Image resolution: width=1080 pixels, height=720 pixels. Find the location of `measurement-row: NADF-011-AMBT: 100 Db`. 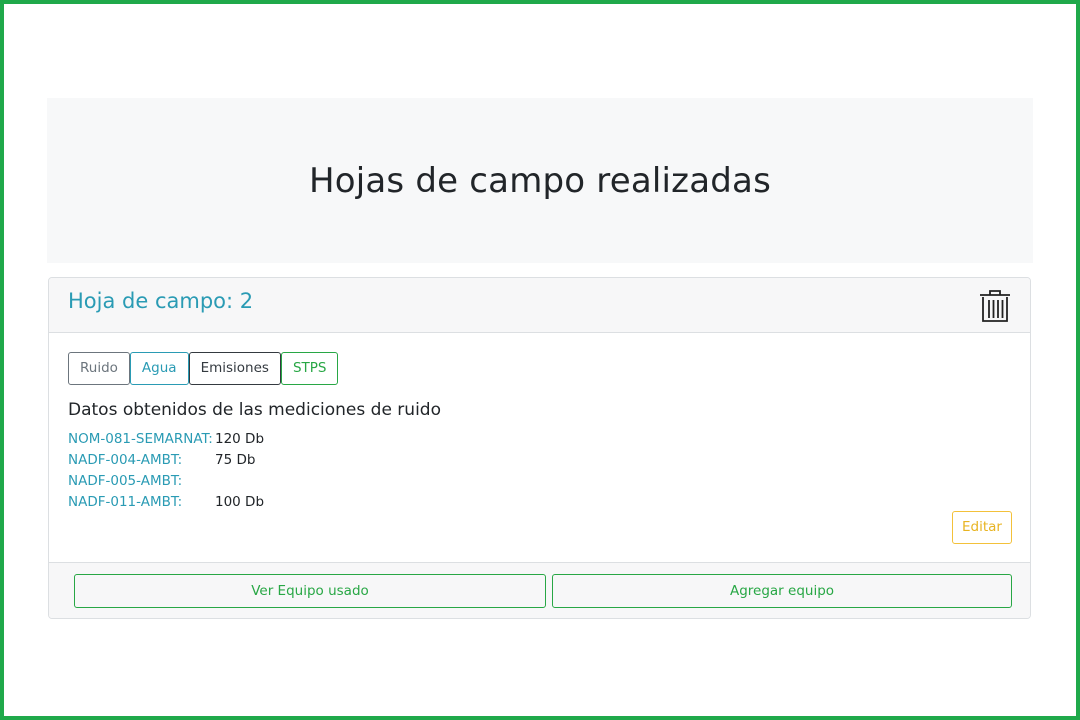

measurement-row: NADF-011-AMBT: 100 Db is located at coordinates (166, 502).